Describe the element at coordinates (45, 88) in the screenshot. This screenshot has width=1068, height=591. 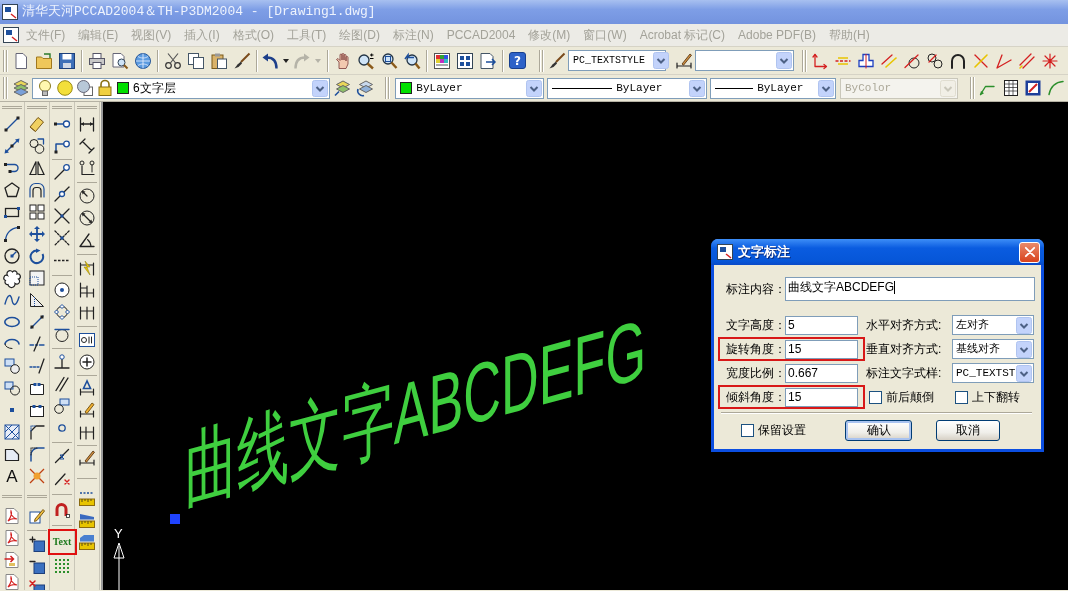
I see `bulb-icon` at that location.